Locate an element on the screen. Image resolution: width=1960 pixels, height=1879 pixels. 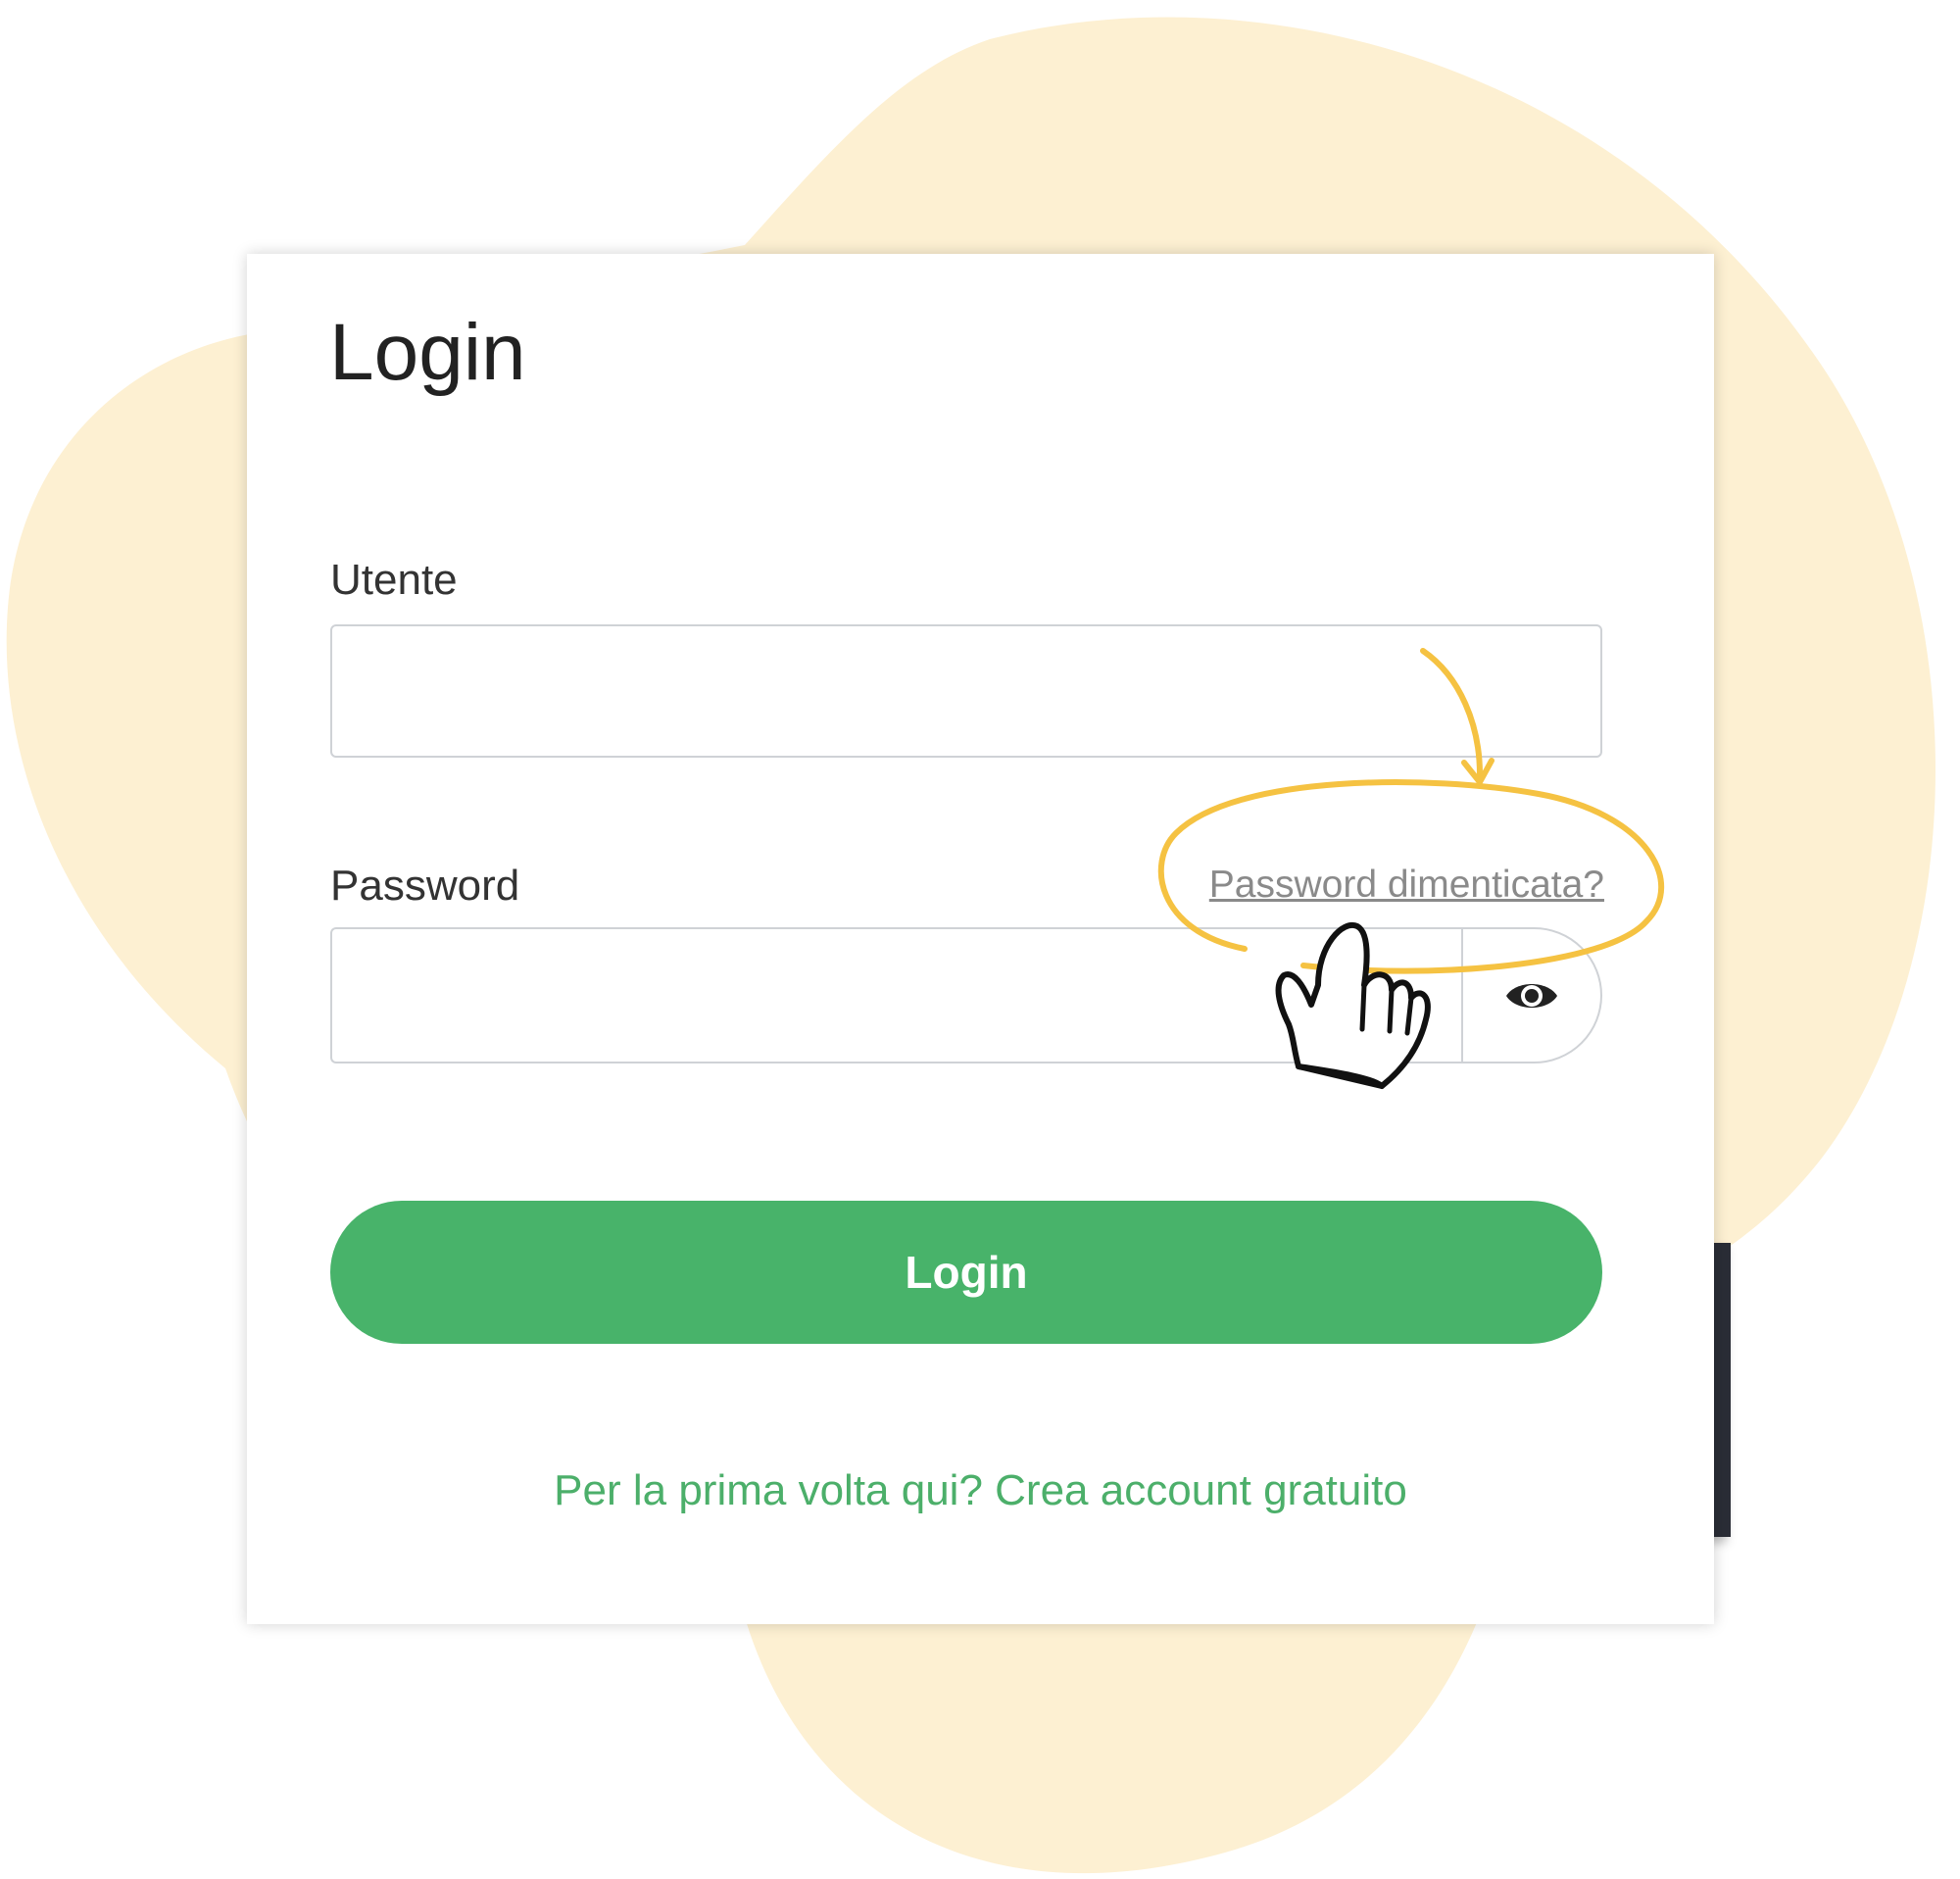
toggle-password-visibility-button is located at coordinates (1531, 995).